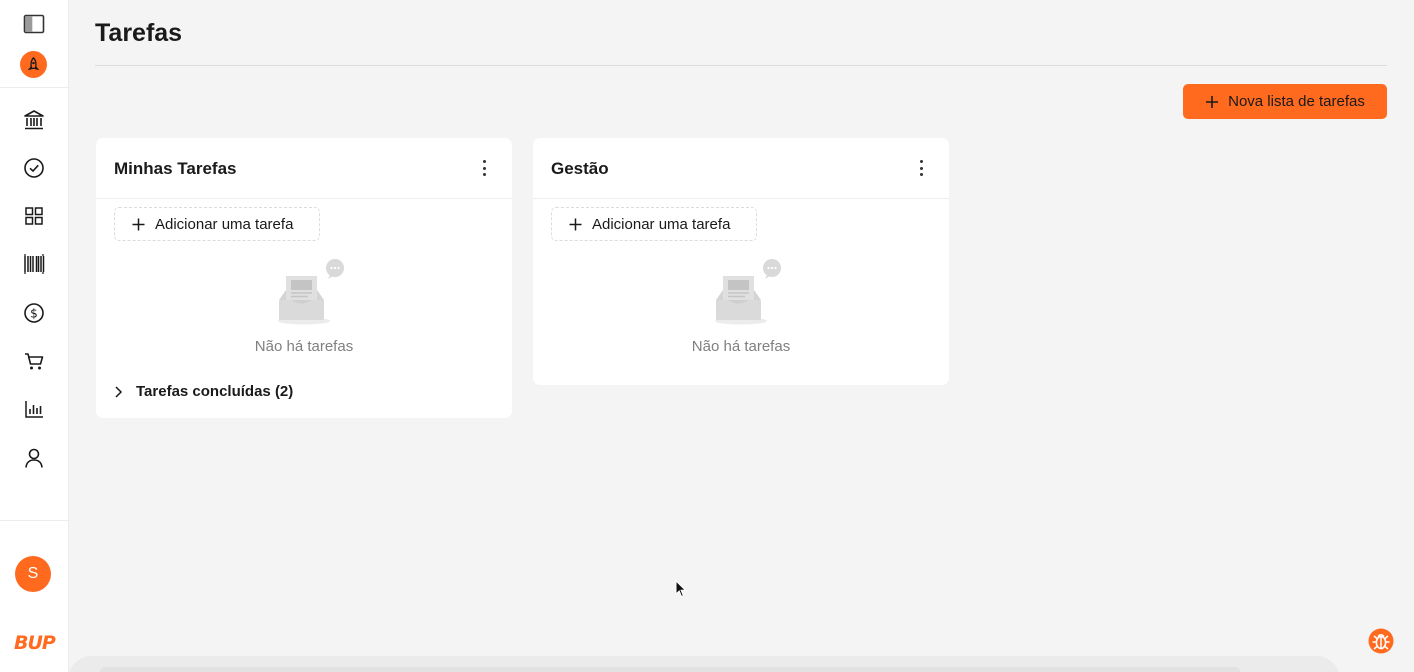  I want to click on sidebar-item-sales, so click(34, 361).